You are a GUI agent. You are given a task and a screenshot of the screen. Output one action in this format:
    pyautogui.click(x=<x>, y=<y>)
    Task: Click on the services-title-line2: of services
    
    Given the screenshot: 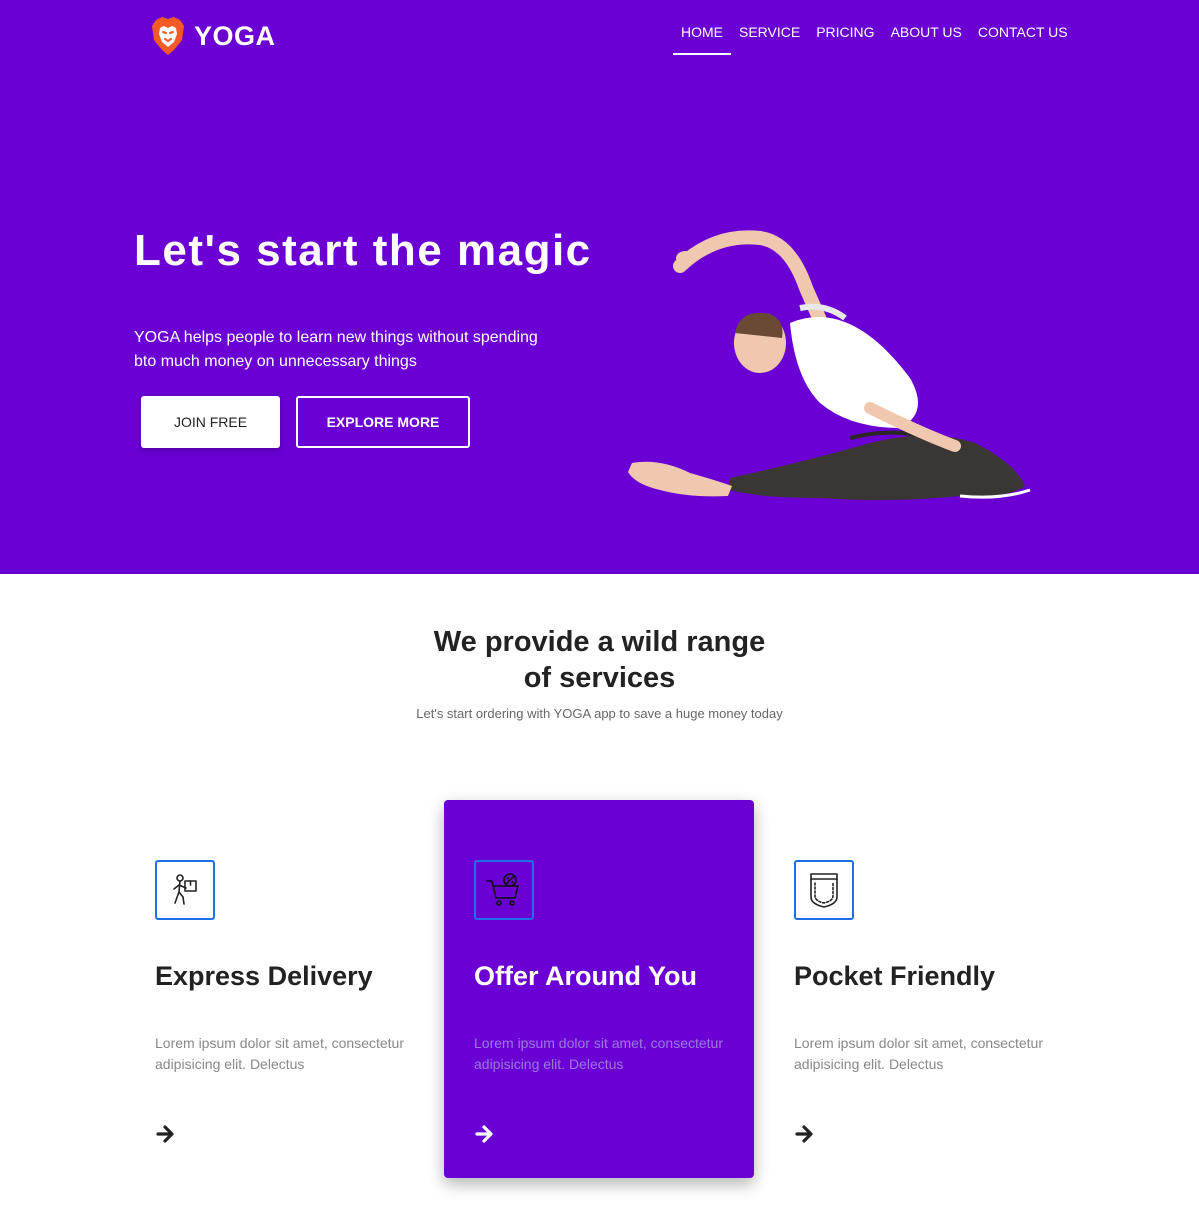 What is the action you would take?
    pyautogui.click(x=599, y=678)
    